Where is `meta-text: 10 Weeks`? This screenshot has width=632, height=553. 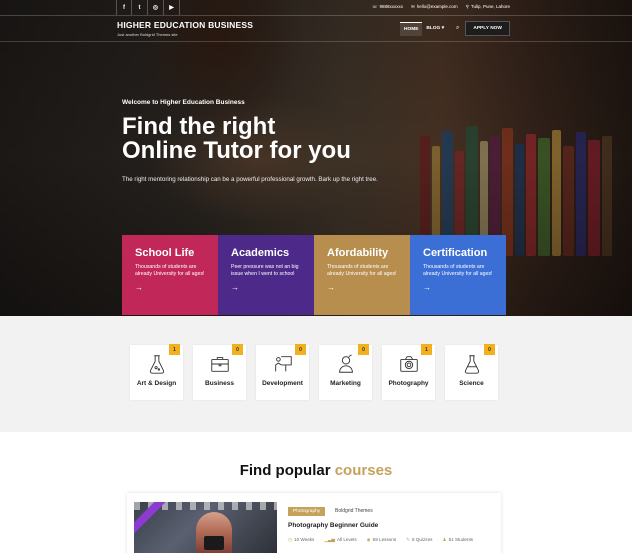
meta-text: 10 Weeks is located at coordinates (304, 539).